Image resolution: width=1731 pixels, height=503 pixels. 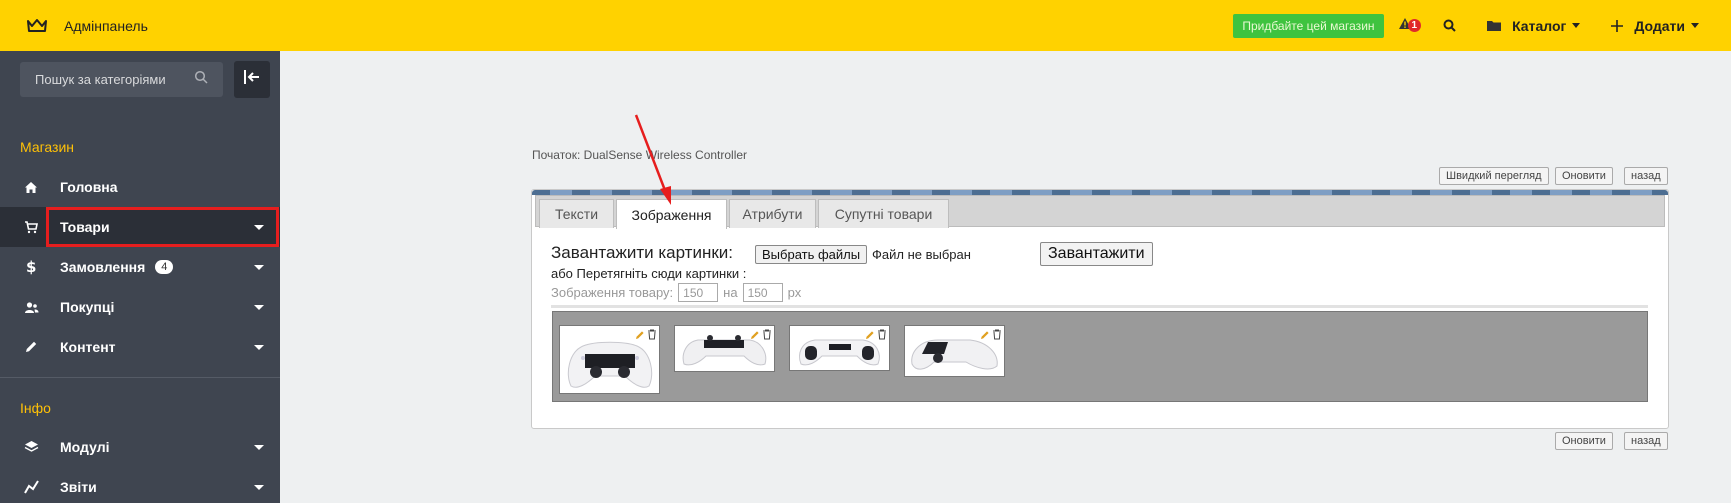 What do you see at coordinates (921, 254) in the screenshot?
I see `file-status: Файл не выбран` at bounding box center [921, 254].